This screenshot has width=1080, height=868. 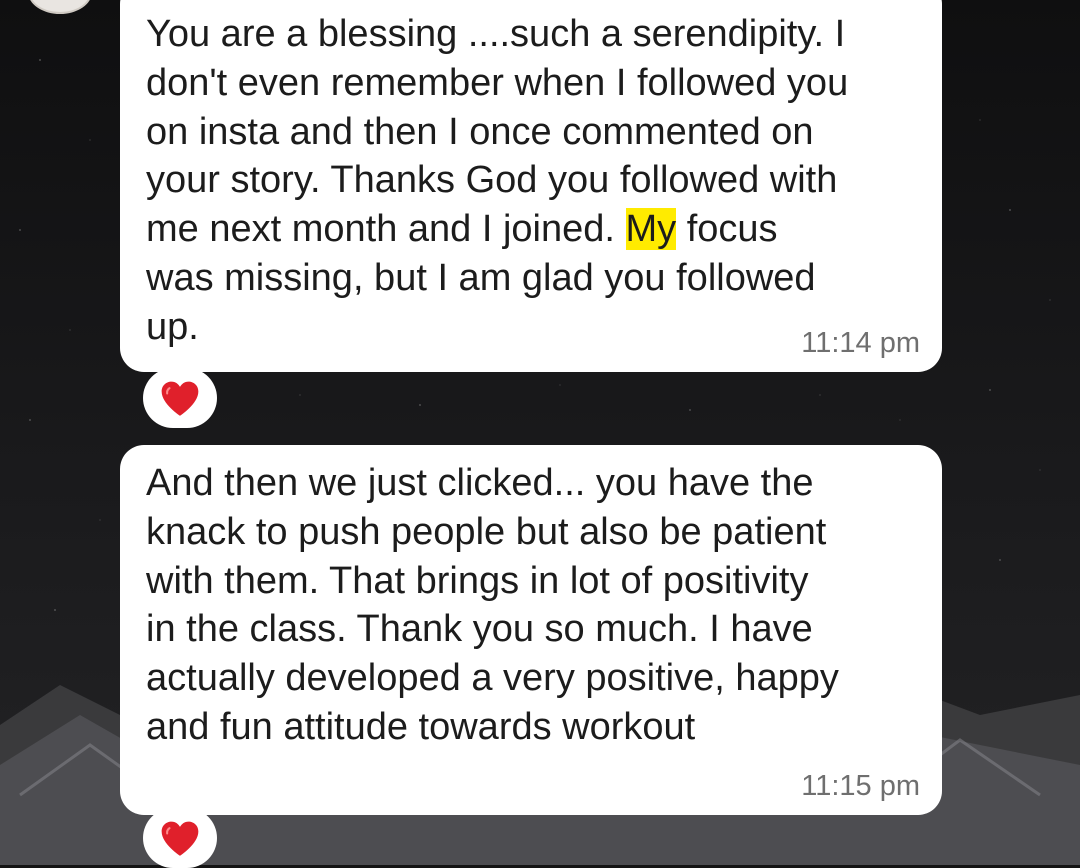 I want to click on message-timestamp: 11:14 pm, so click(x=860, y=343).